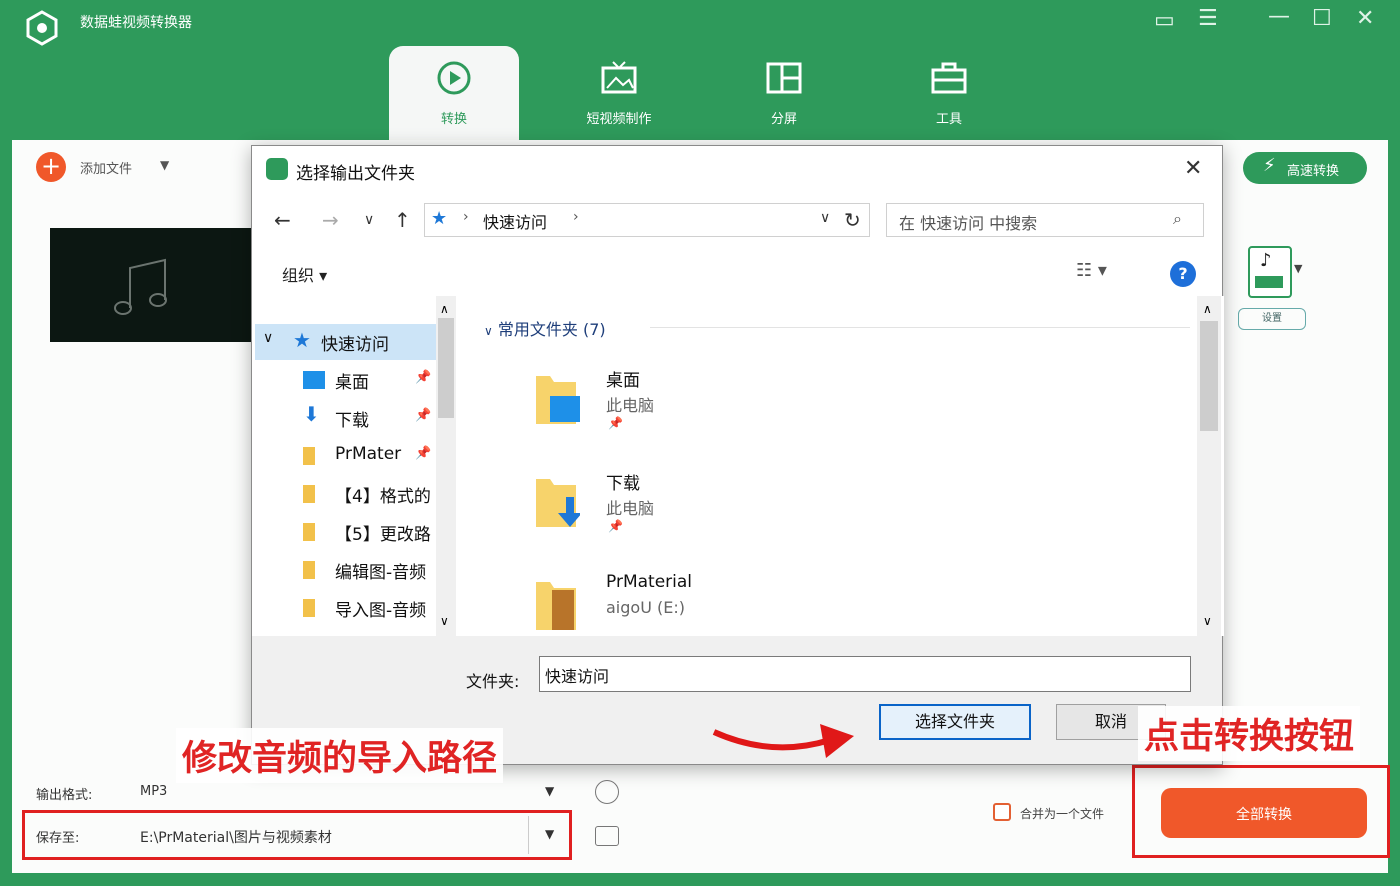  What do you see at coordinates (1002, 812) in the screenshot?
I see `merge-checkbox` at bounding box center [1002, 812].